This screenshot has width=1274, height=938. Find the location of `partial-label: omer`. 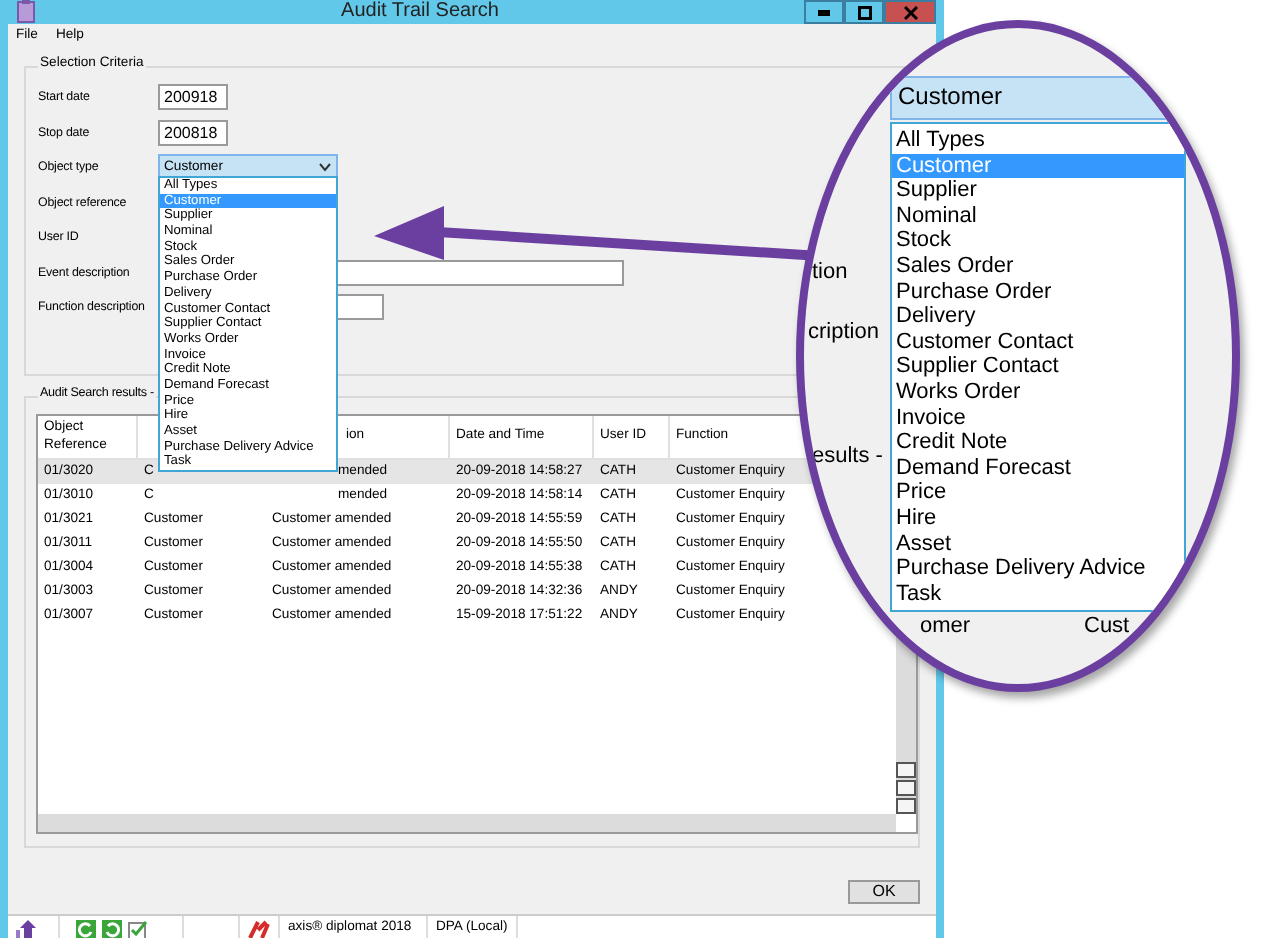

partial-label: omer is located at coordinates (945, 627).